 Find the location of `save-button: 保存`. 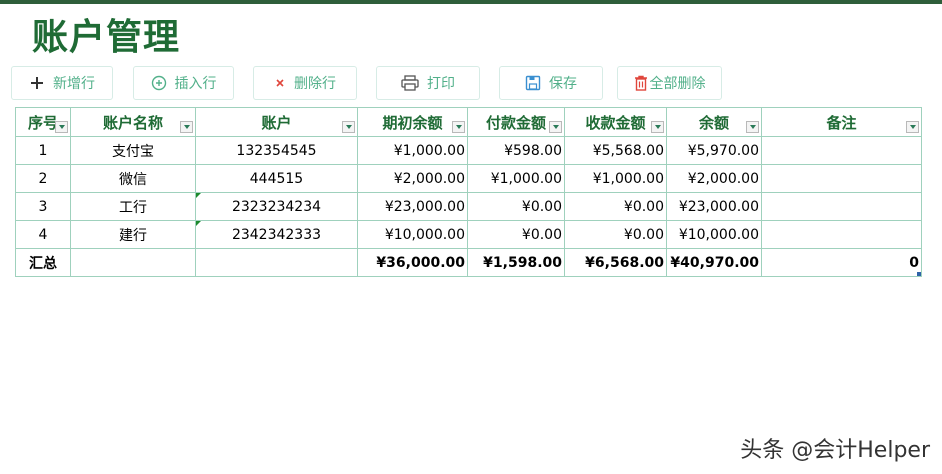

save-button: 保存 is located at coordinates (551, 83).